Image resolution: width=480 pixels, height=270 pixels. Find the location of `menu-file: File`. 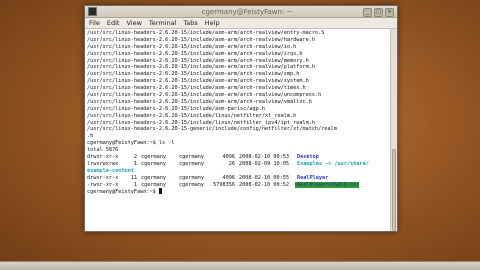

menu-file: File is located at coordinates (94, 23).